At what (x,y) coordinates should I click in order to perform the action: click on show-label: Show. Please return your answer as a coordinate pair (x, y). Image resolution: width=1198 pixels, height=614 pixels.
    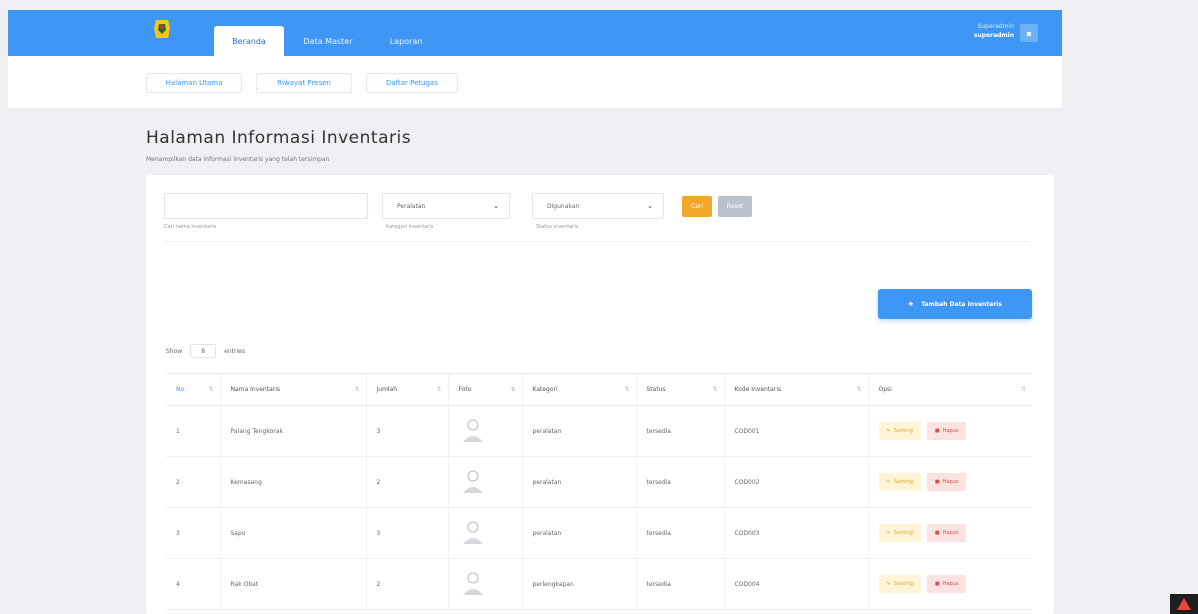
    Looking at the image, I should click on (174, 351).